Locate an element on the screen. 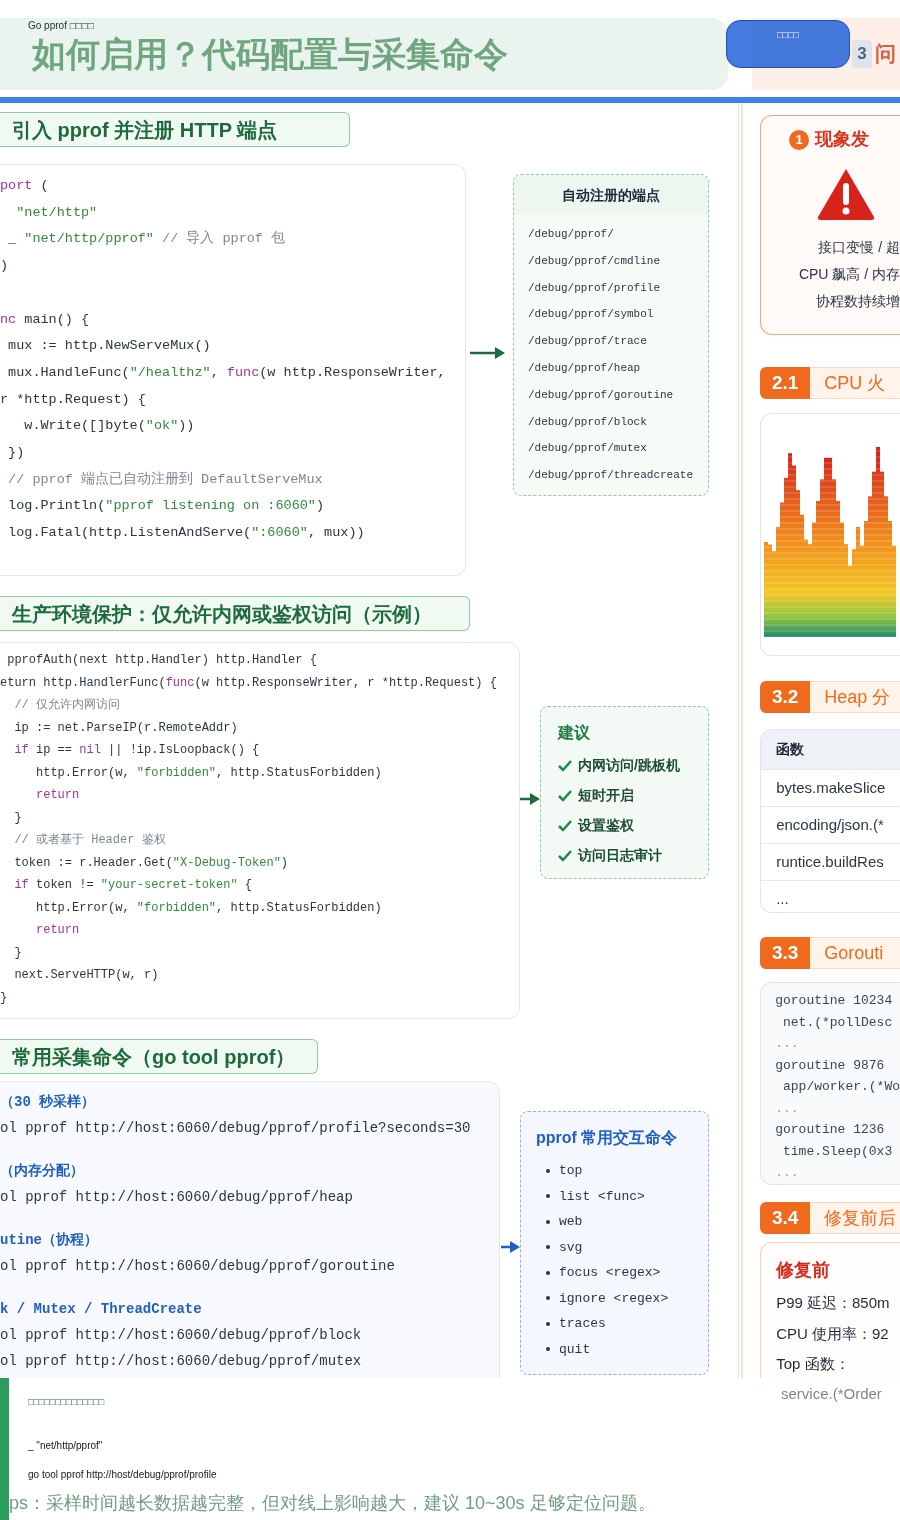 The width and height of the screenshot is (900, 1520). endpoint-path: /debug/pprof/threadcreate is located at coordinates (611, 476).